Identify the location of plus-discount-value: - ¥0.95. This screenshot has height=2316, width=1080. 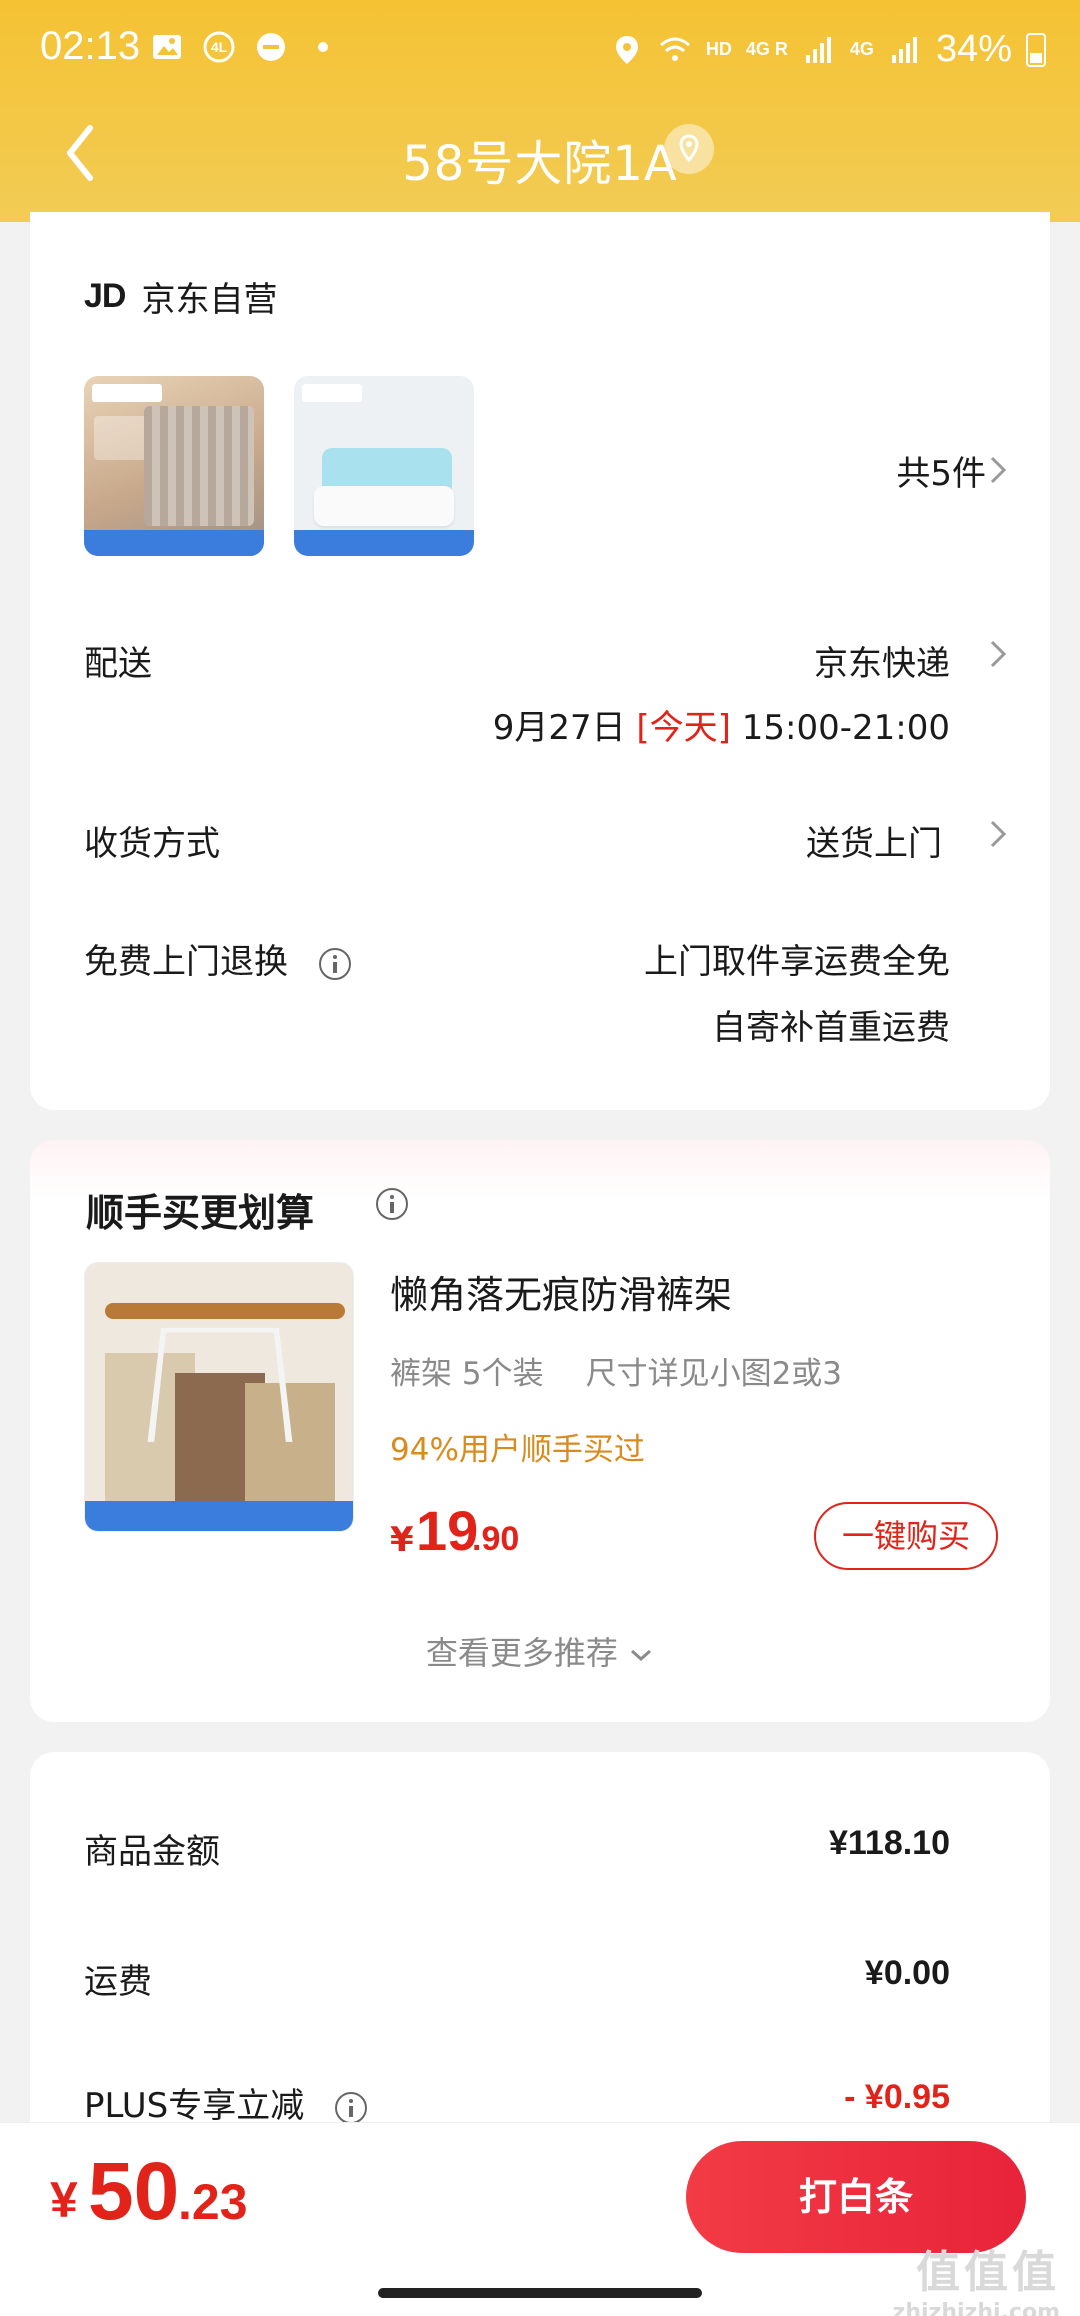
(897, 2097).